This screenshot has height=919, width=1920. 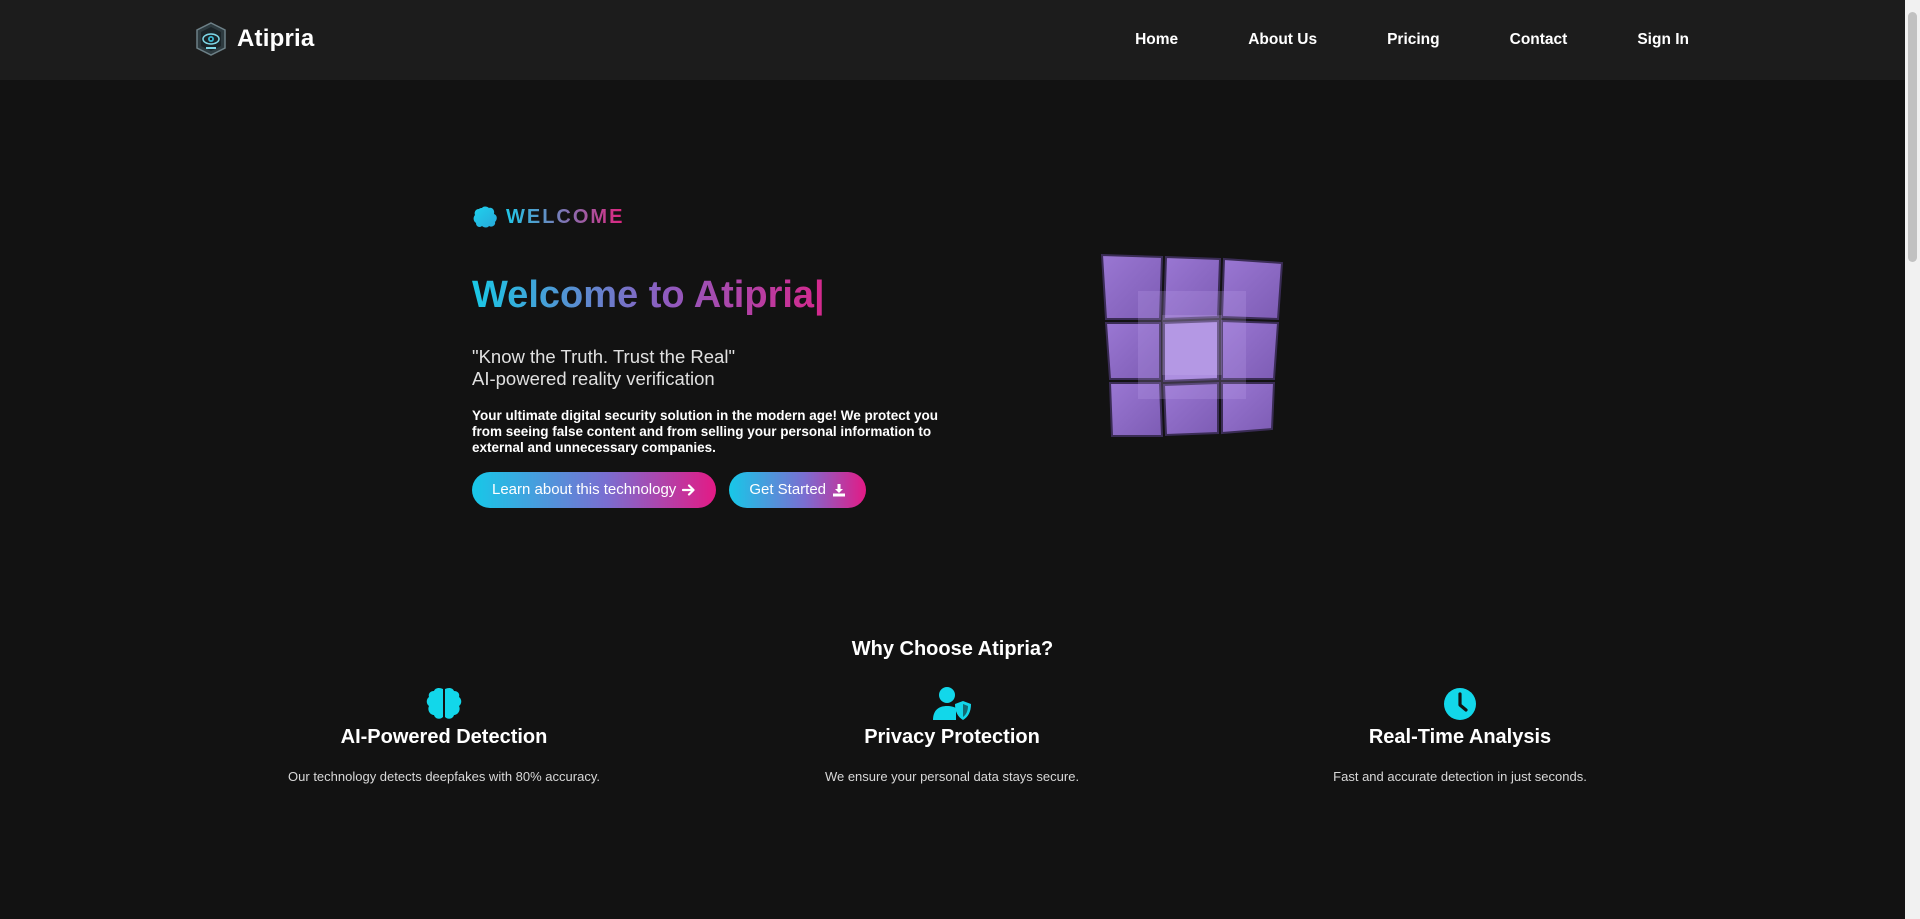 I want to click on nav-home-link: Home, so click(x=1156, y=40).